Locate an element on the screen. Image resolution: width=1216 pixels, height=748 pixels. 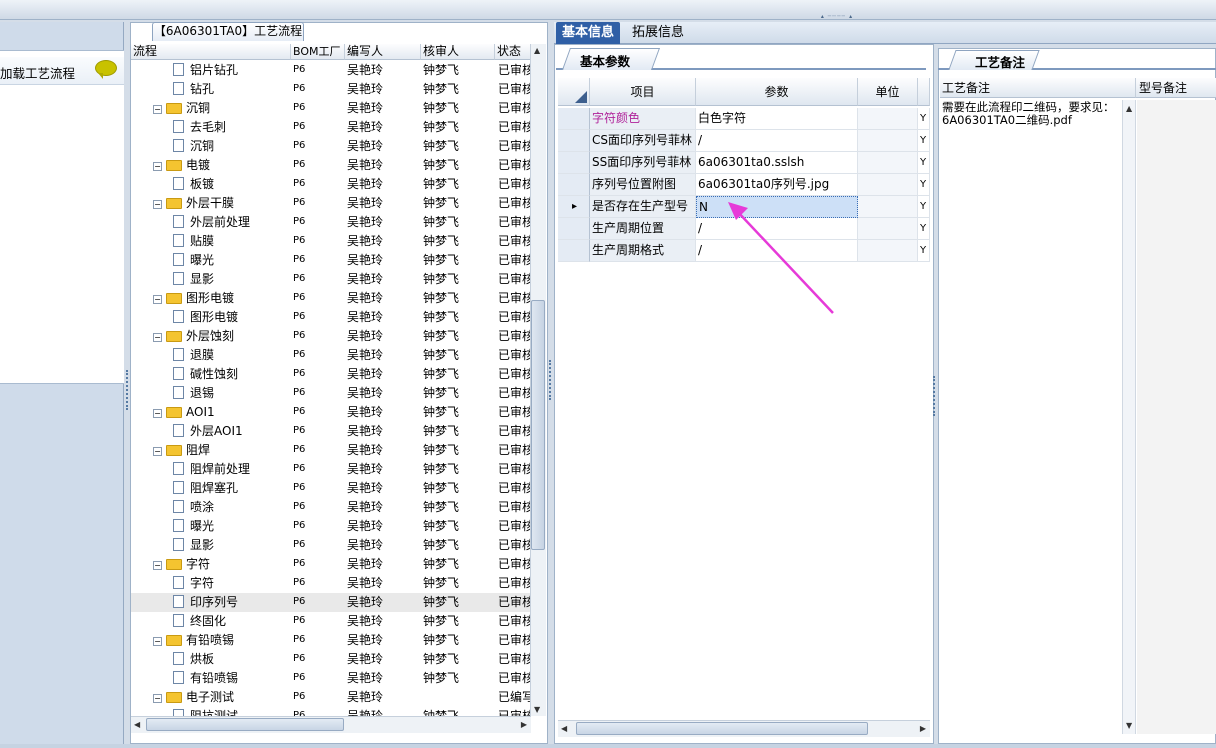
param-row: SS面印序列号菲林 6a06301ta0.sslsh Y is located at coordinates (744, 163).